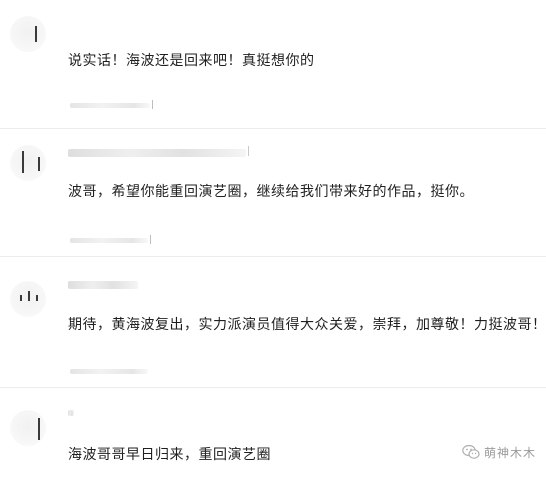 The width and height of the screenshot is (546, 477). I want to click on comment-text: 波哥，希望你能重回演艺圈，继续给我们带来好的作品，挺你。, so click(271, 192).